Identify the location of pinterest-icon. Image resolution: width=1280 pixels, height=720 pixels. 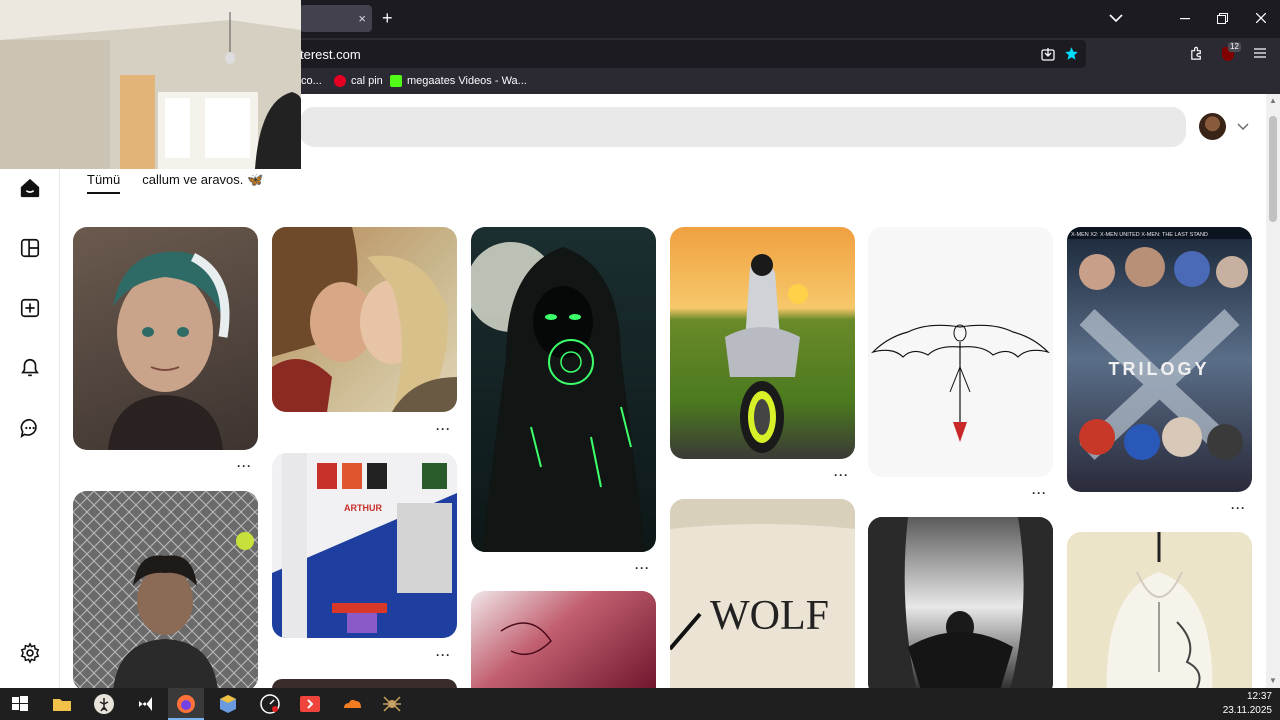
(340, 81).